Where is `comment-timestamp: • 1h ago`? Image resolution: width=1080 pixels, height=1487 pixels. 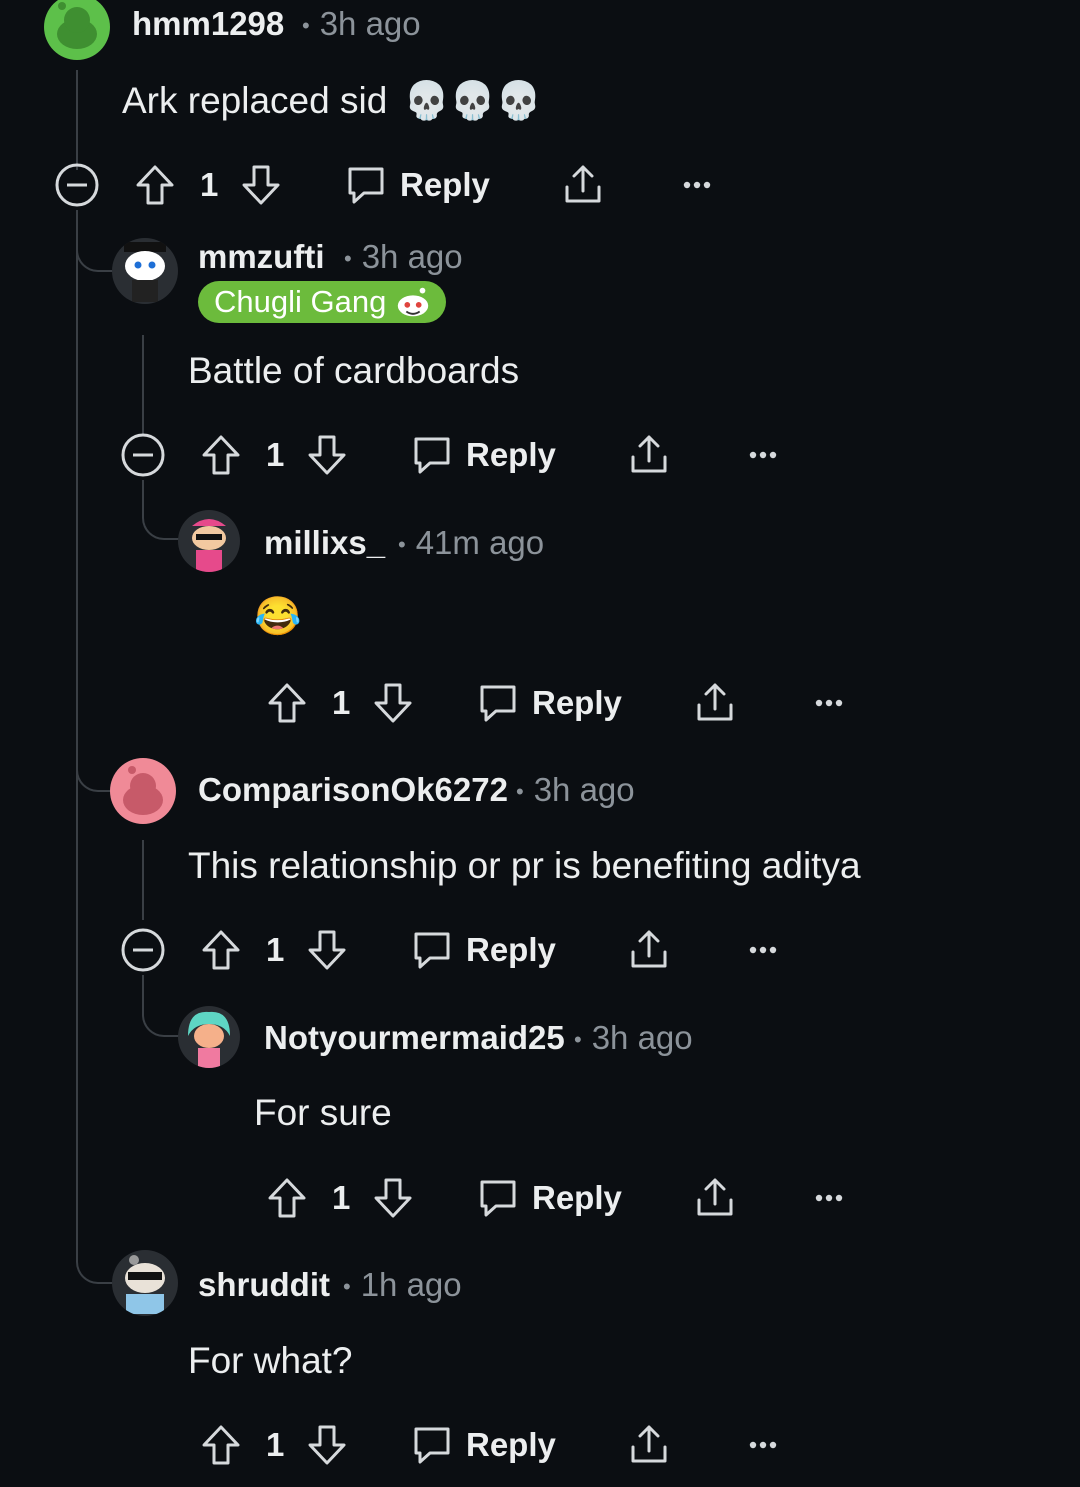
comment-timestamp: • 1h ago is located at coordinates (402, 1285).